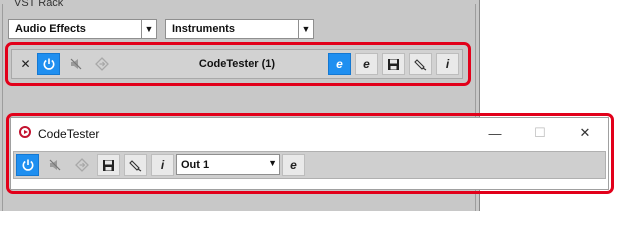 This screenshot has height=240, width=619. Describe the element at coordinates (39, 4) in the screenshot. I see `rack-title: VST Rack` at that location.